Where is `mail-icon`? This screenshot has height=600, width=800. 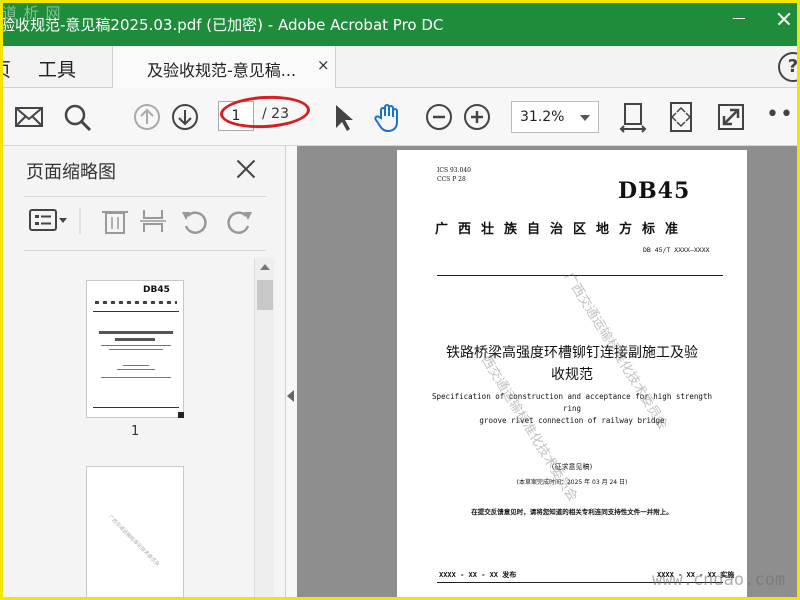 mail-icon is located at coordinates (29, 117).